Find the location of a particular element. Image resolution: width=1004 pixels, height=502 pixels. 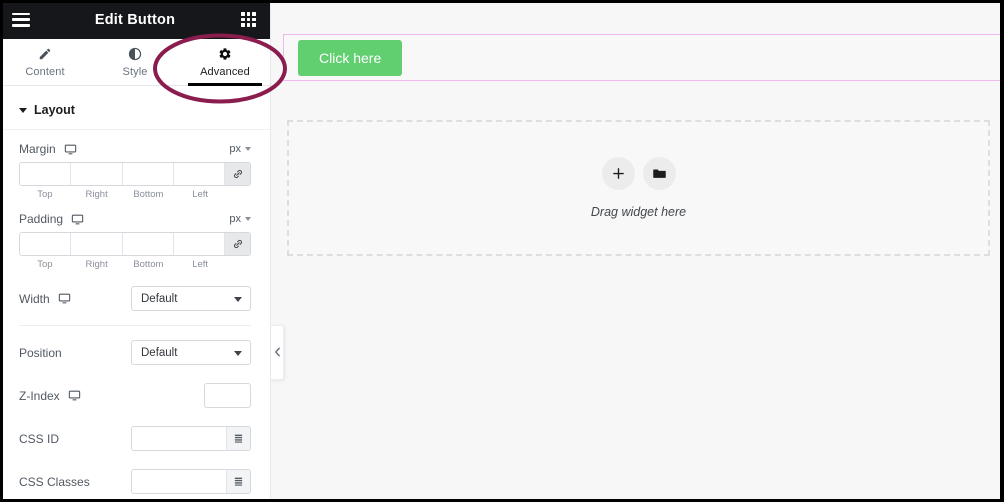

panel-title: Edit Button is located at coordinates (135, 19).